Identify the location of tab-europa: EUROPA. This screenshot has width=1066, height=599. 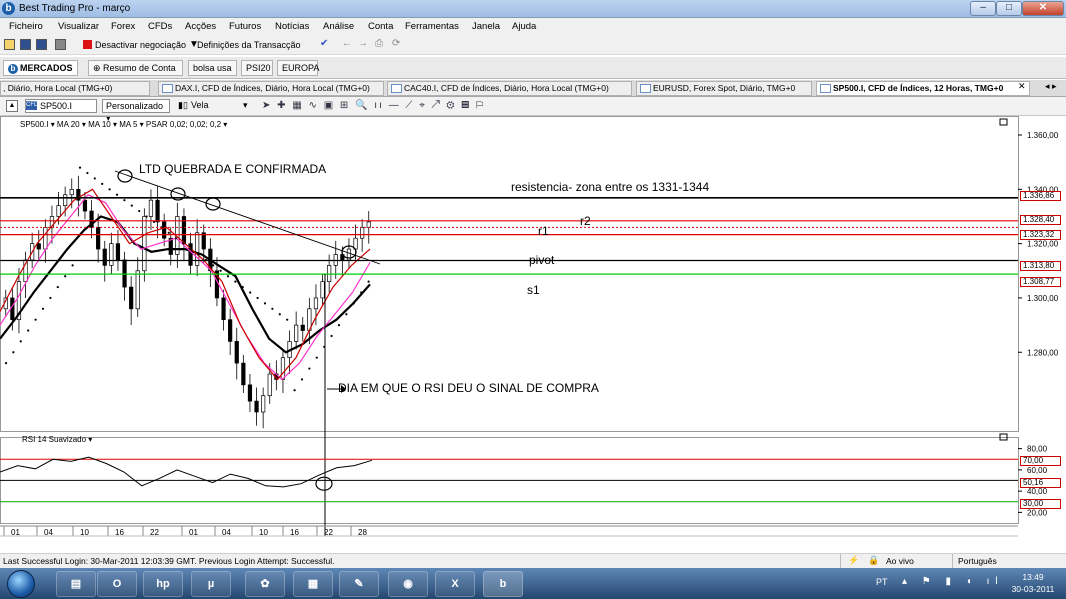
(298, 68).